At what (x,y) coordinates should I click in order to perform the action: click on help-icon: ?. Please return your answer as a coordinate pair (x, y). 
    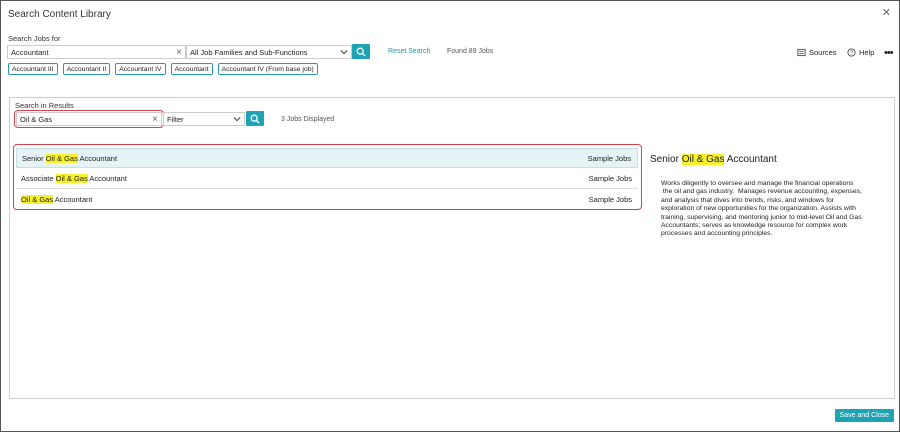
    Looking at the image, I should click on (851, 52).